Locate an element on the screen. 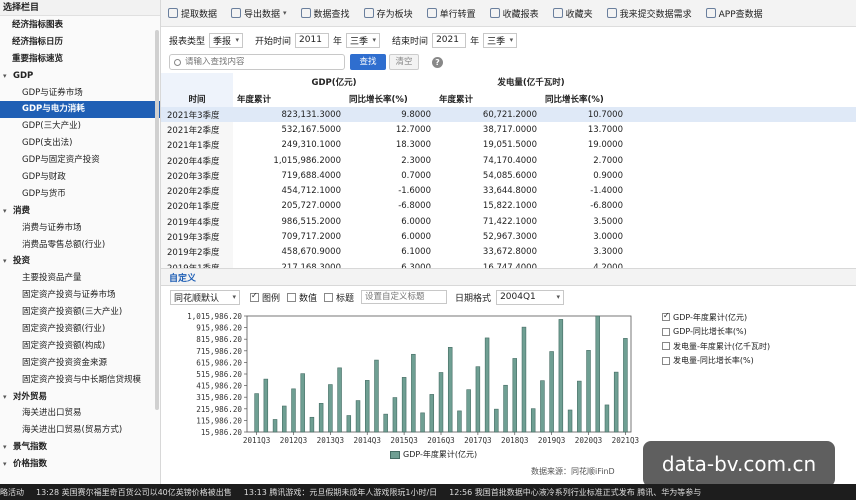 Image resolution: width=856 pixels, height=500 pixels. sidebar-item: 固定资产投资与中长期信贷规模 is located at coordinates (80, 380).